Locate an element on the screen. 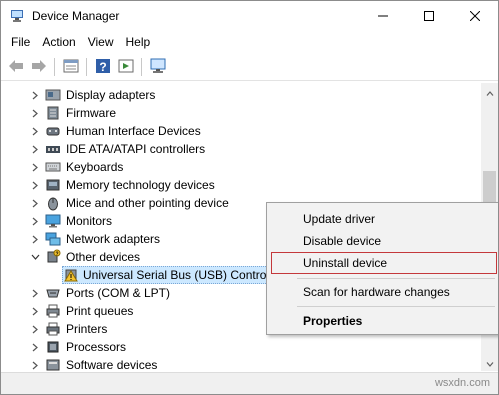  tree-item-label: Print queues is located at coordinates (100, 311).